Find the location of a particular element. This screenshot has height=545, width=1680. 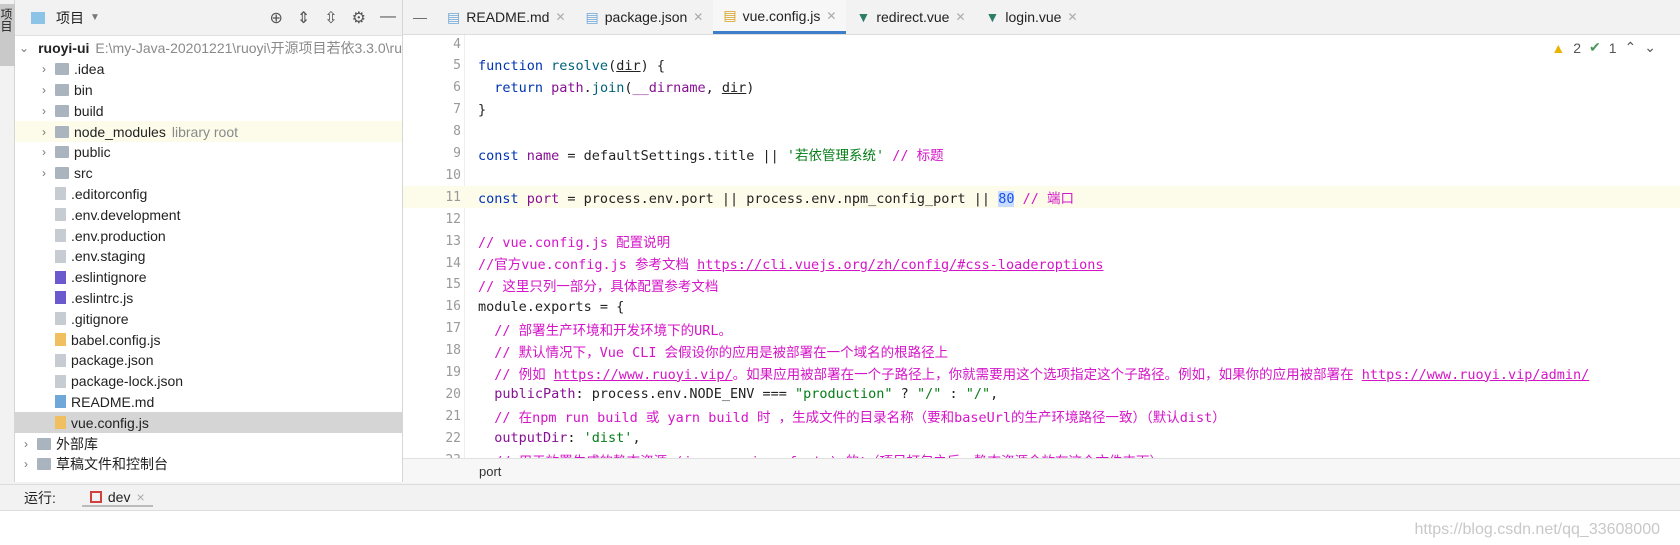

tree-file: package.json is located at coordinates (208, 360).